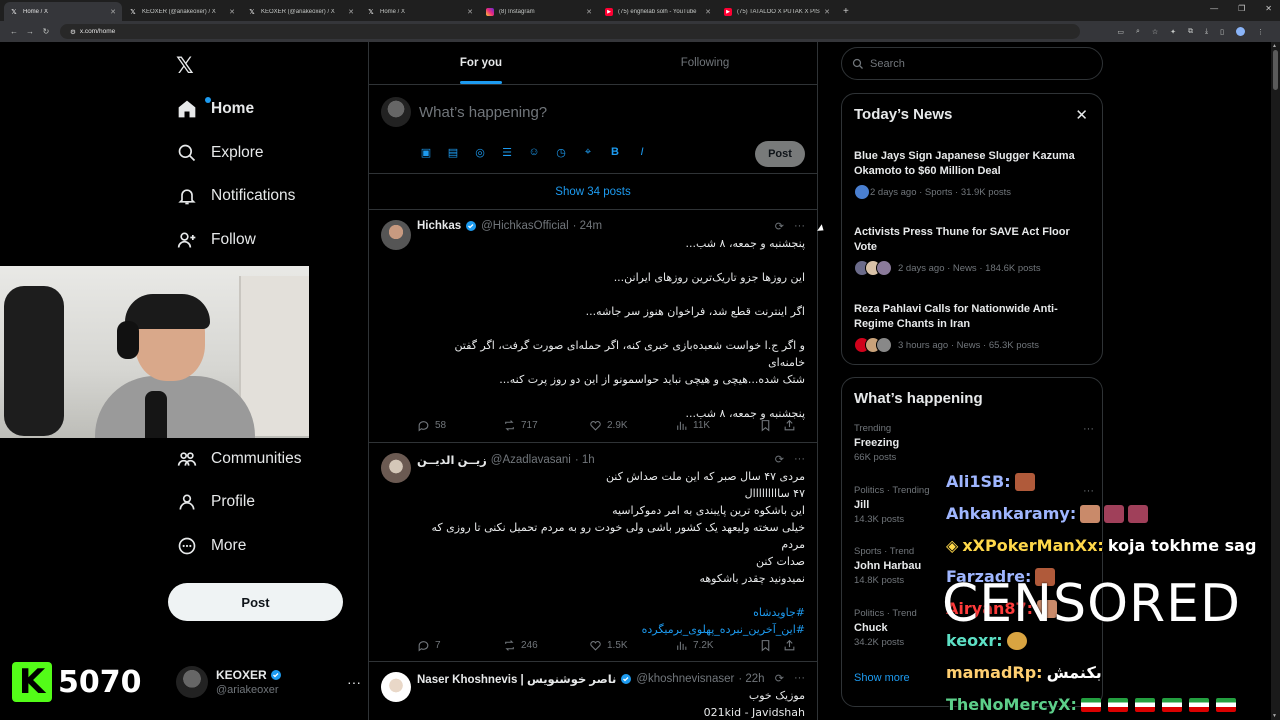  I want to click on reload-icon: ↻, so click(46, 31).